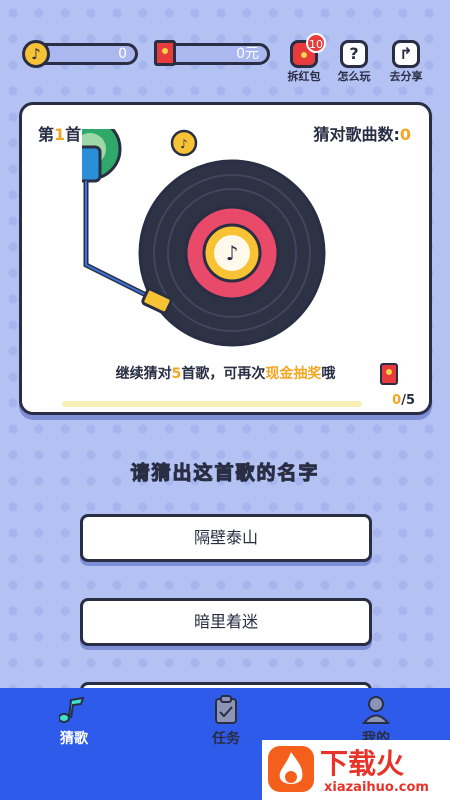 The width and height of the screenshot is (450, 800). Describe the element at coordinates (73, 134) in the screenshot. I see `song-number-suffix: 首` at that location.